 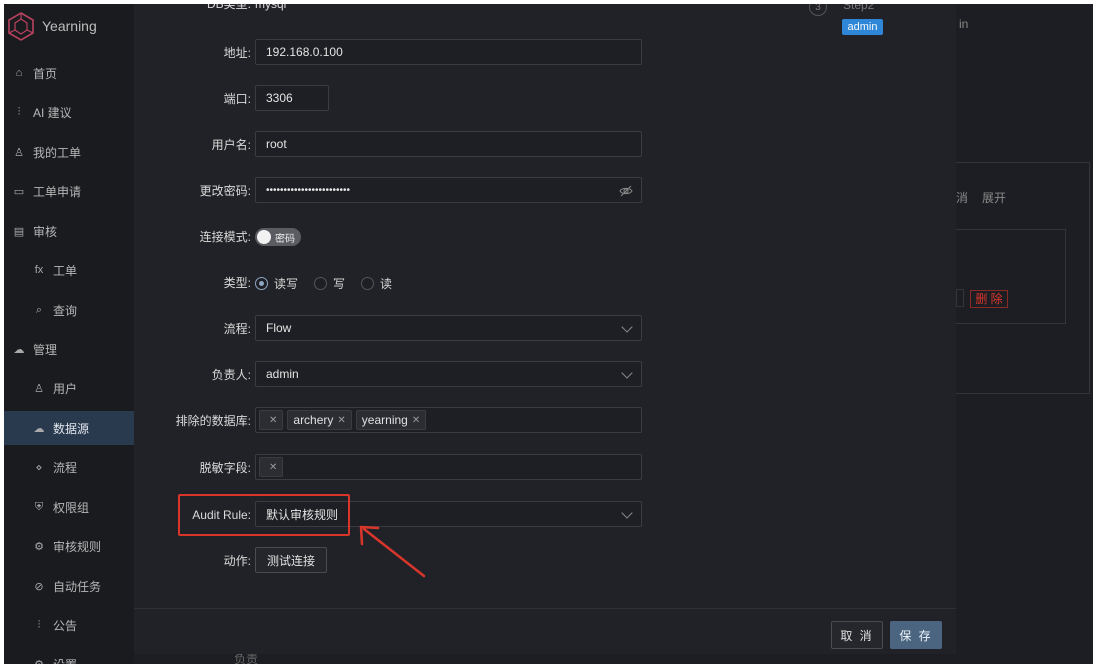 What do you see at coordinates (69, 310) in the screenshot?
I see `sidebar-item-6: ⌕ 查询` at bounding box center [69, 310].